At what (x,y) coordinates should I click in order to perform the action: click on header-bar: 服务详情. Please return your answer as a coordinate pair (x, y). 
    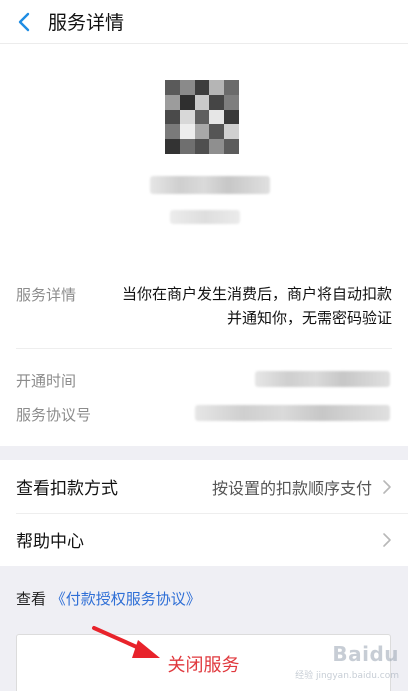
    Looking at the image, I should click on (204, 22).